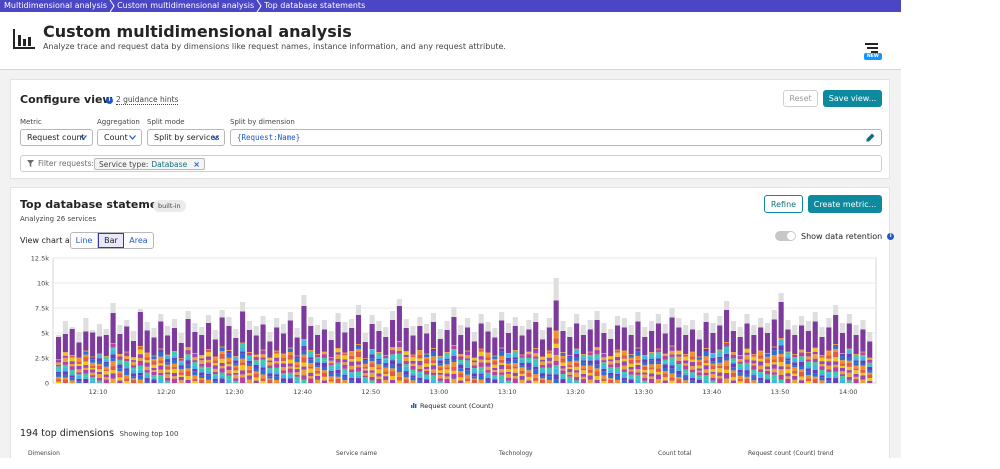 The width and height of the screenshot is (1000, 469). What do you see at coordinates (452, 406) in the screenshot?
I see `chart-legend: Request count (Count)` at bounding box center [452, 406].